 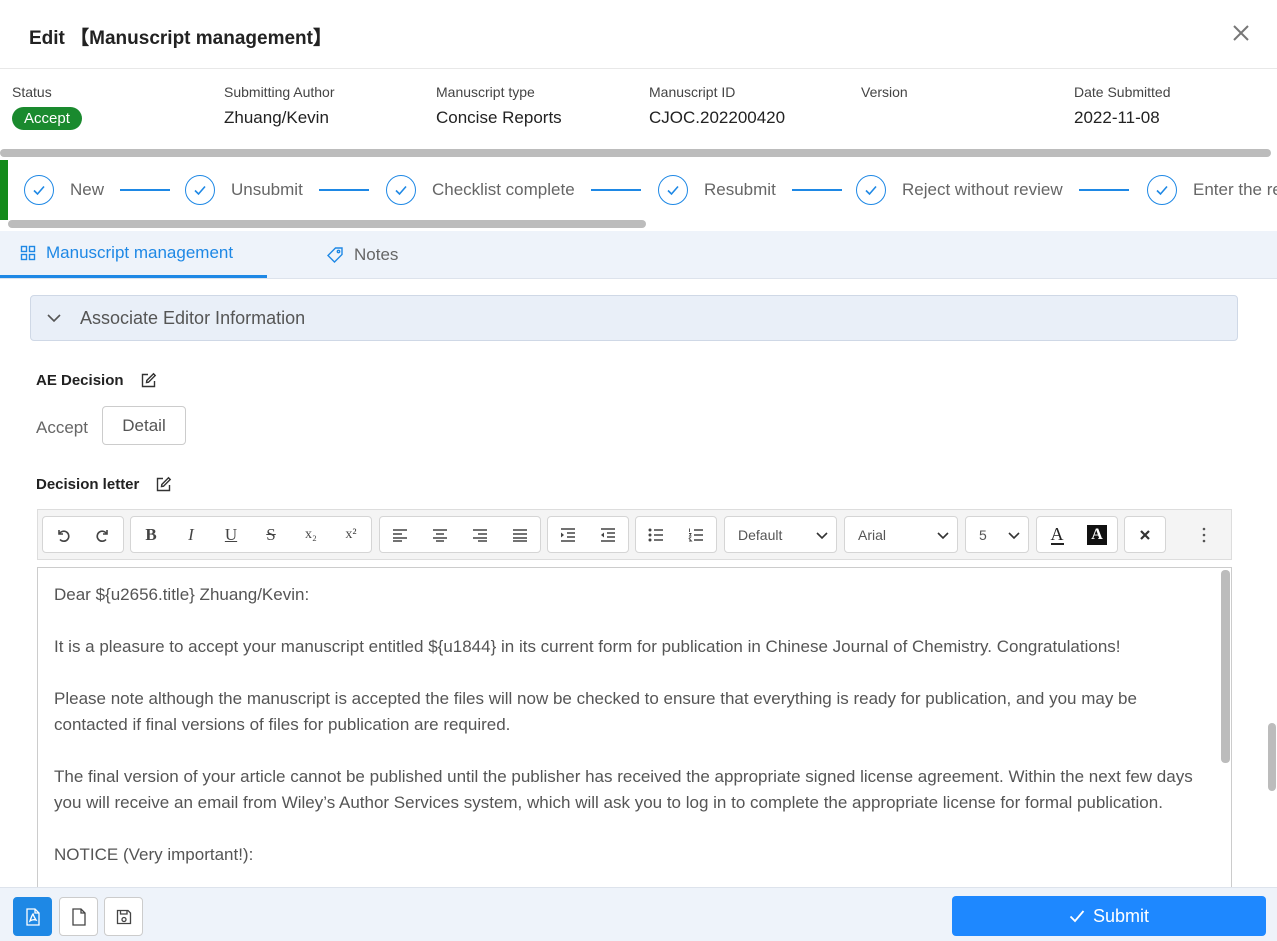 I want to click on dialog-header: Edit 【Manuscript management】, so click(x=638, y=34).